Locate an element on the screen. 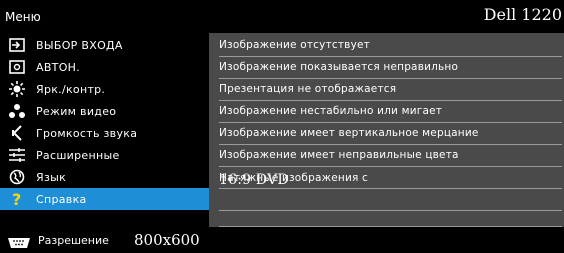 Image resolution: width=564 pixels, height=253 pixels. help-item: Изображение имеет вертикальное мерцание is located at coordinates (390, 134).